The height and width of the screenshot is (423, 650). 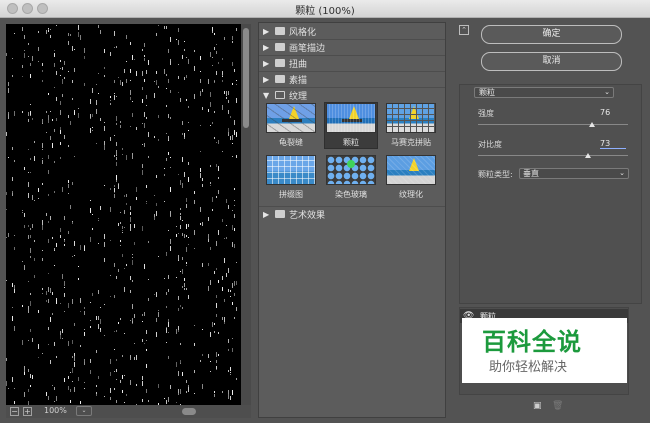 I want to click on filter-stained-glass: 染色玻璃, so click(x=351, y=177).